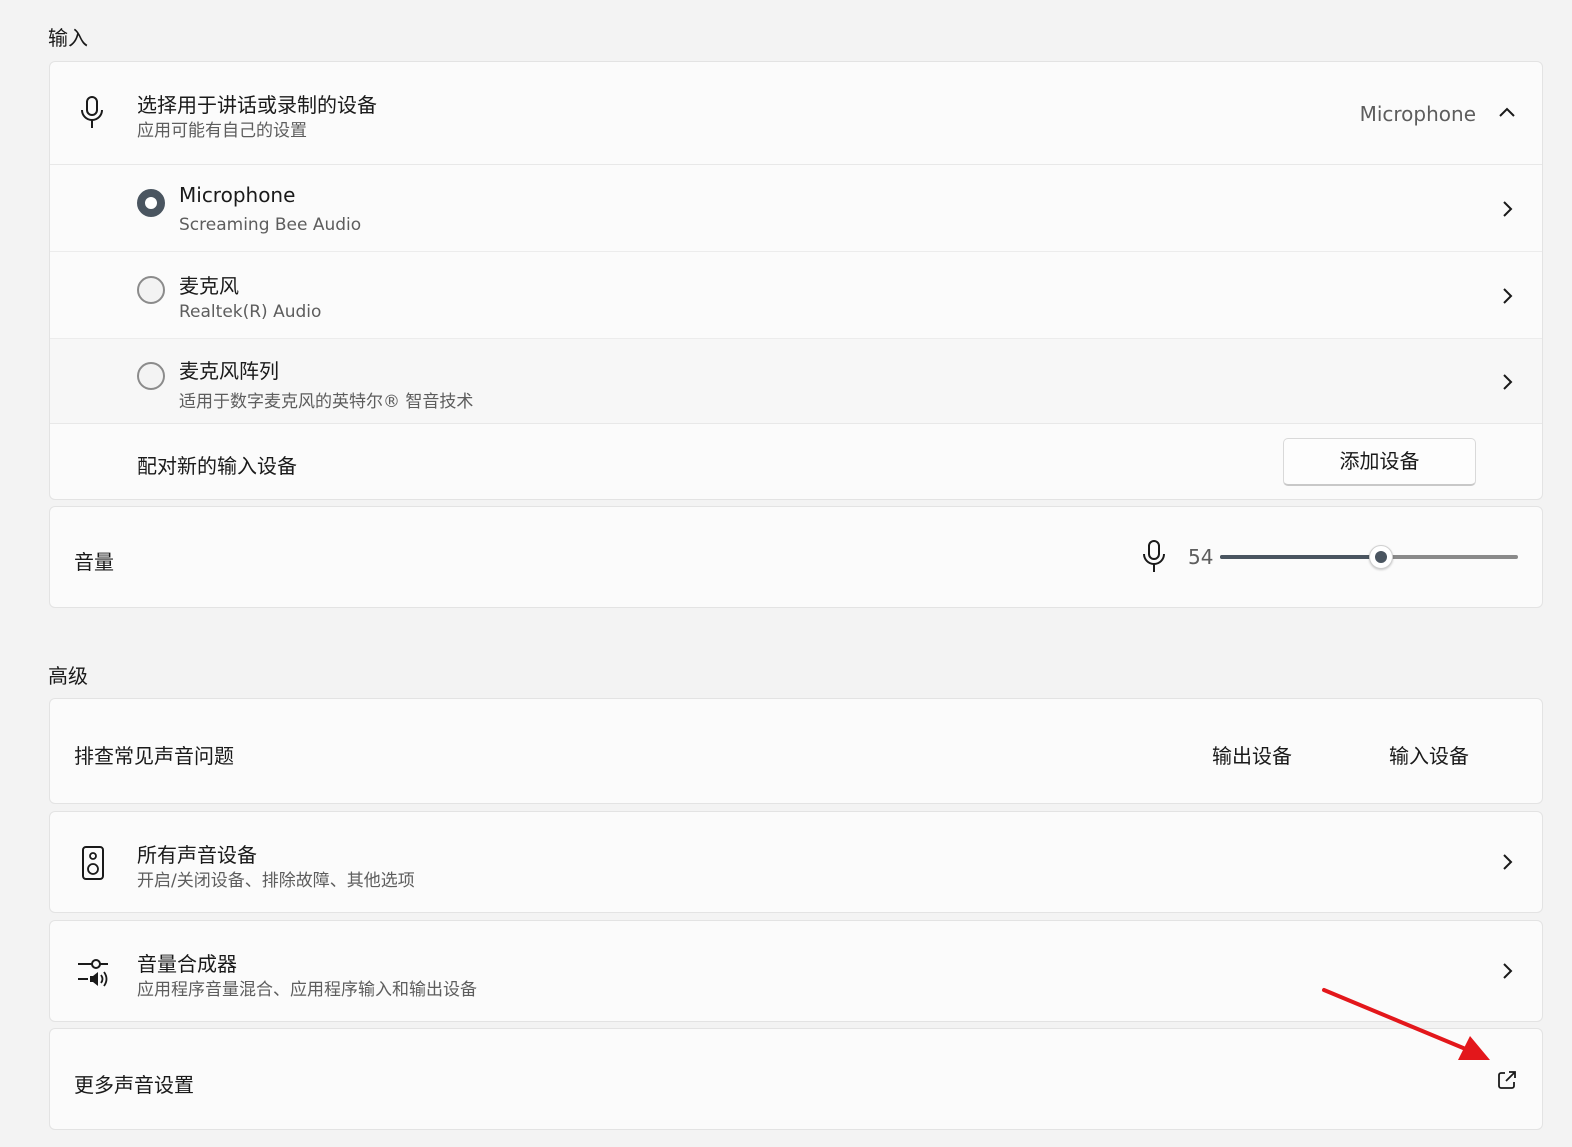  I want to click on more-settings-label: 更多声音设置, so click(134, 1085).